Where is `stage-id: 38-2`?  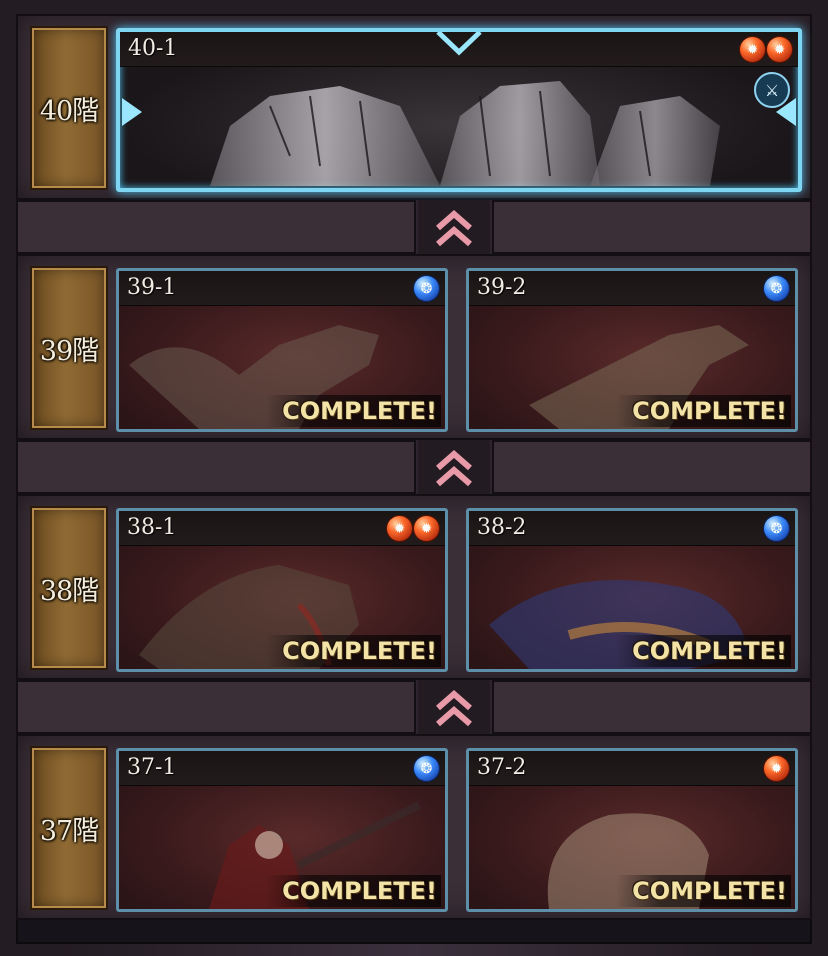 stage-id: 38-2 is located at coordinates (502, 527).